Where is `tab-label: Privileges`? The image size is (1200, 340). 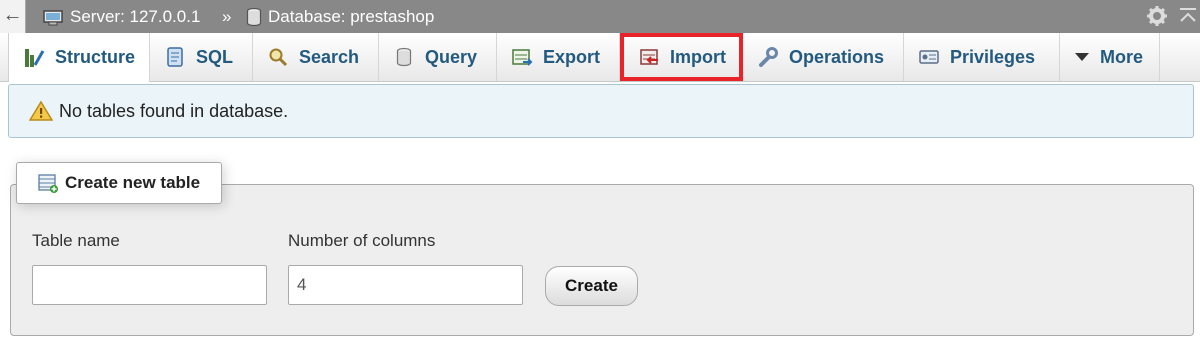
tab-label: Privileges is located at coordinates (993, 56).